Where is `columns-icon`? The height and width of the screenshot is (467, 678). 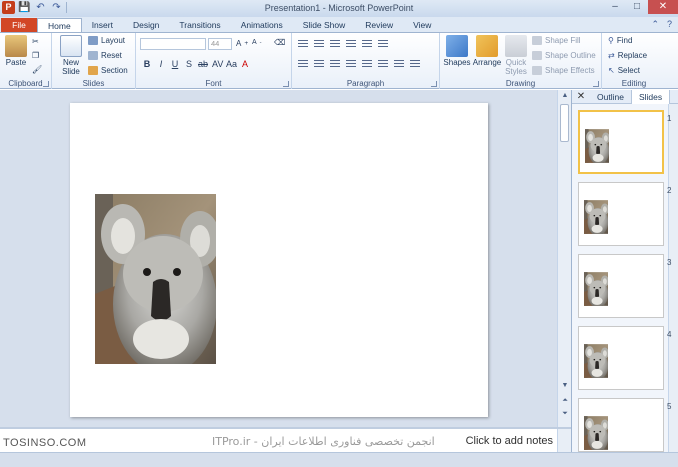
columns-icon is located at coordinates (367, 64).